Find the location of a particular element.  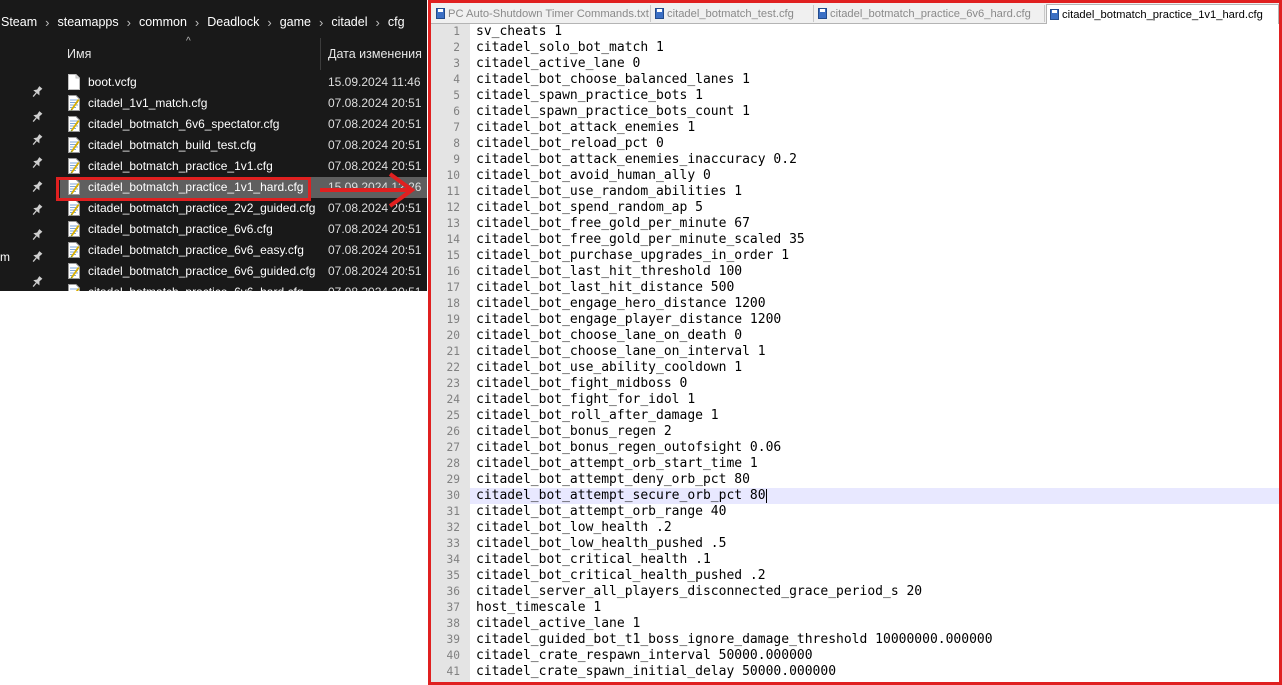

code-text: citadel_bot_reload_pct 0 is located at coordinates (570, 144).